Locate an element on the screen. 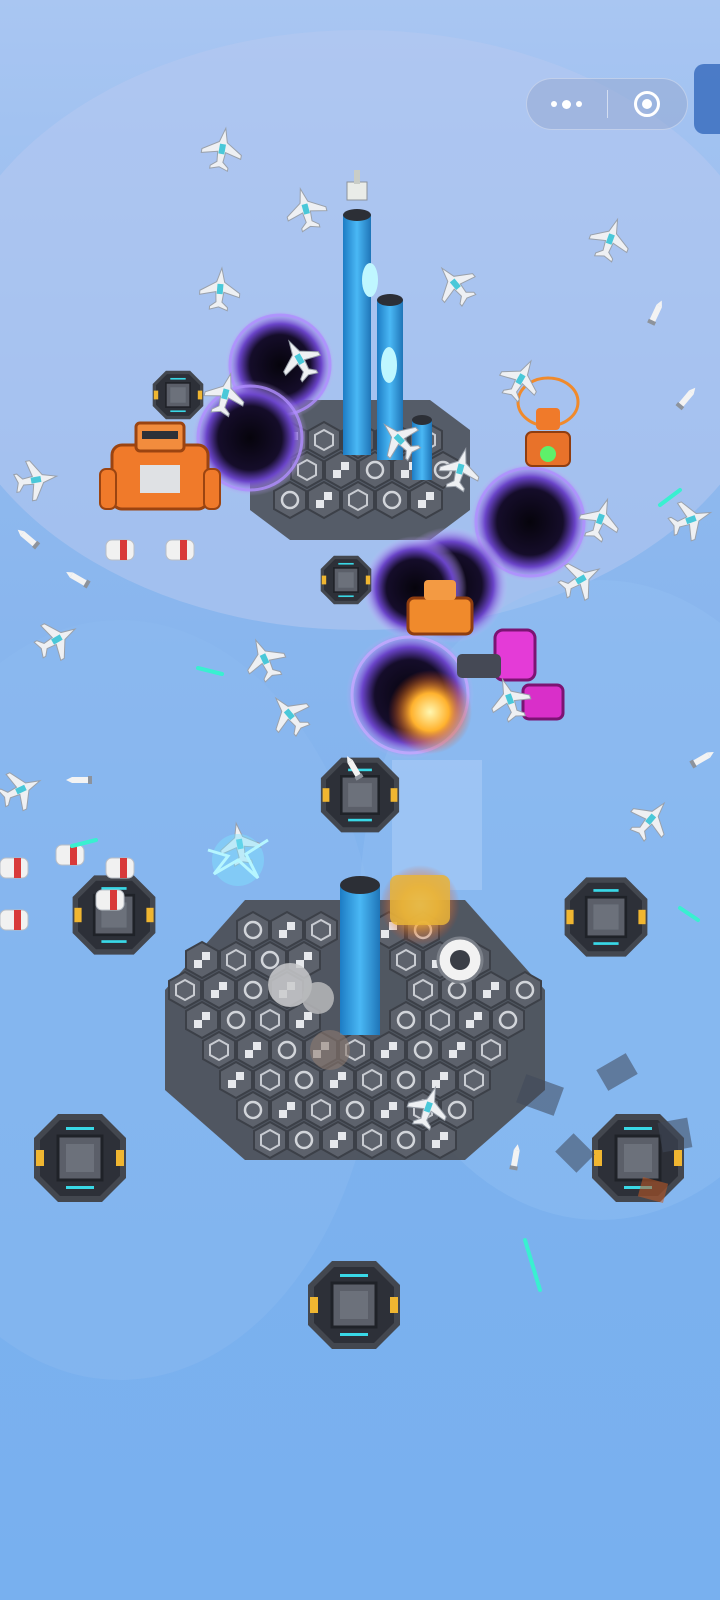 This screenshot has height=1600, width=720. launch-pad-right is located at coordinates (606, 917).